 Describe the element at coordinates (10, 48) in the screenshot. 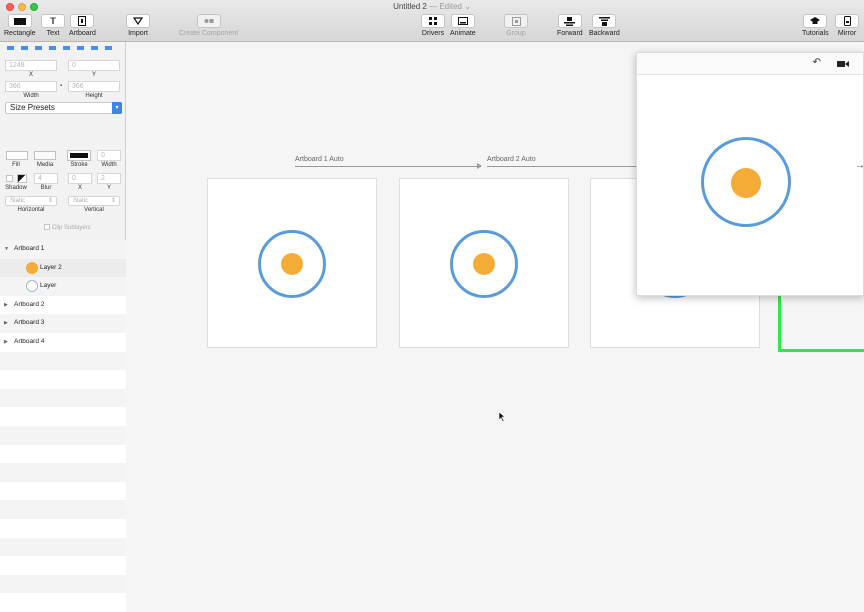

I see `align-left-icon` at that location.